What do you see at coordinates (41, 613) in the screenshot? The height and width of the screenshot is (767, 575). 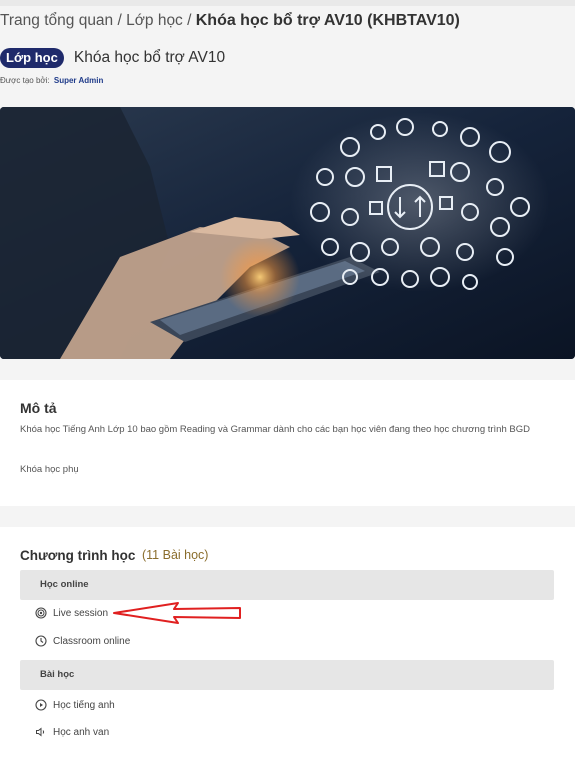 I see `live-target-icon` at bounding box center [41, 613].